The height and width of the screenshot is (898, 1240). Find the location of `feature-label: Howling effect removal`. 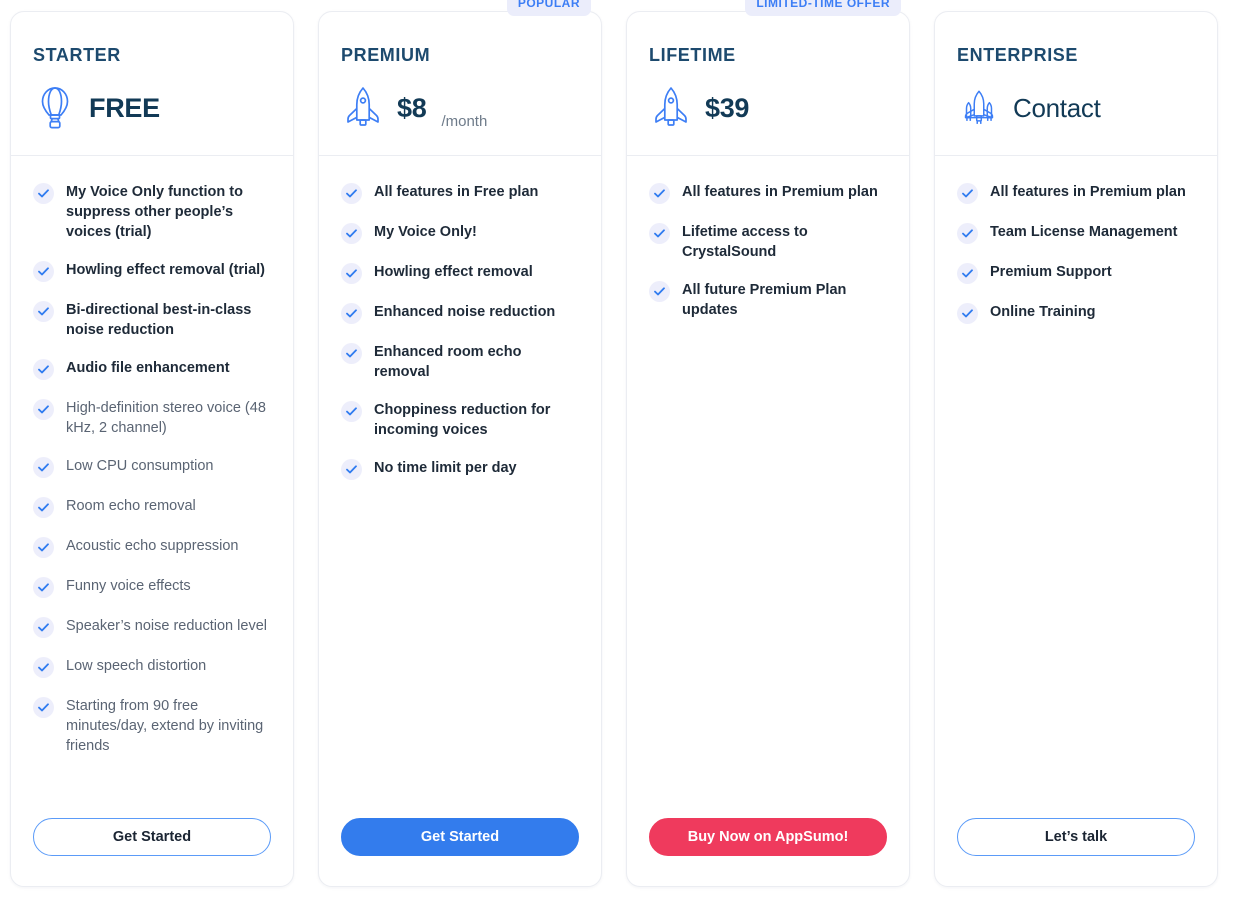

feature-label: Howling effect removal is located at coordinates (453, 272).